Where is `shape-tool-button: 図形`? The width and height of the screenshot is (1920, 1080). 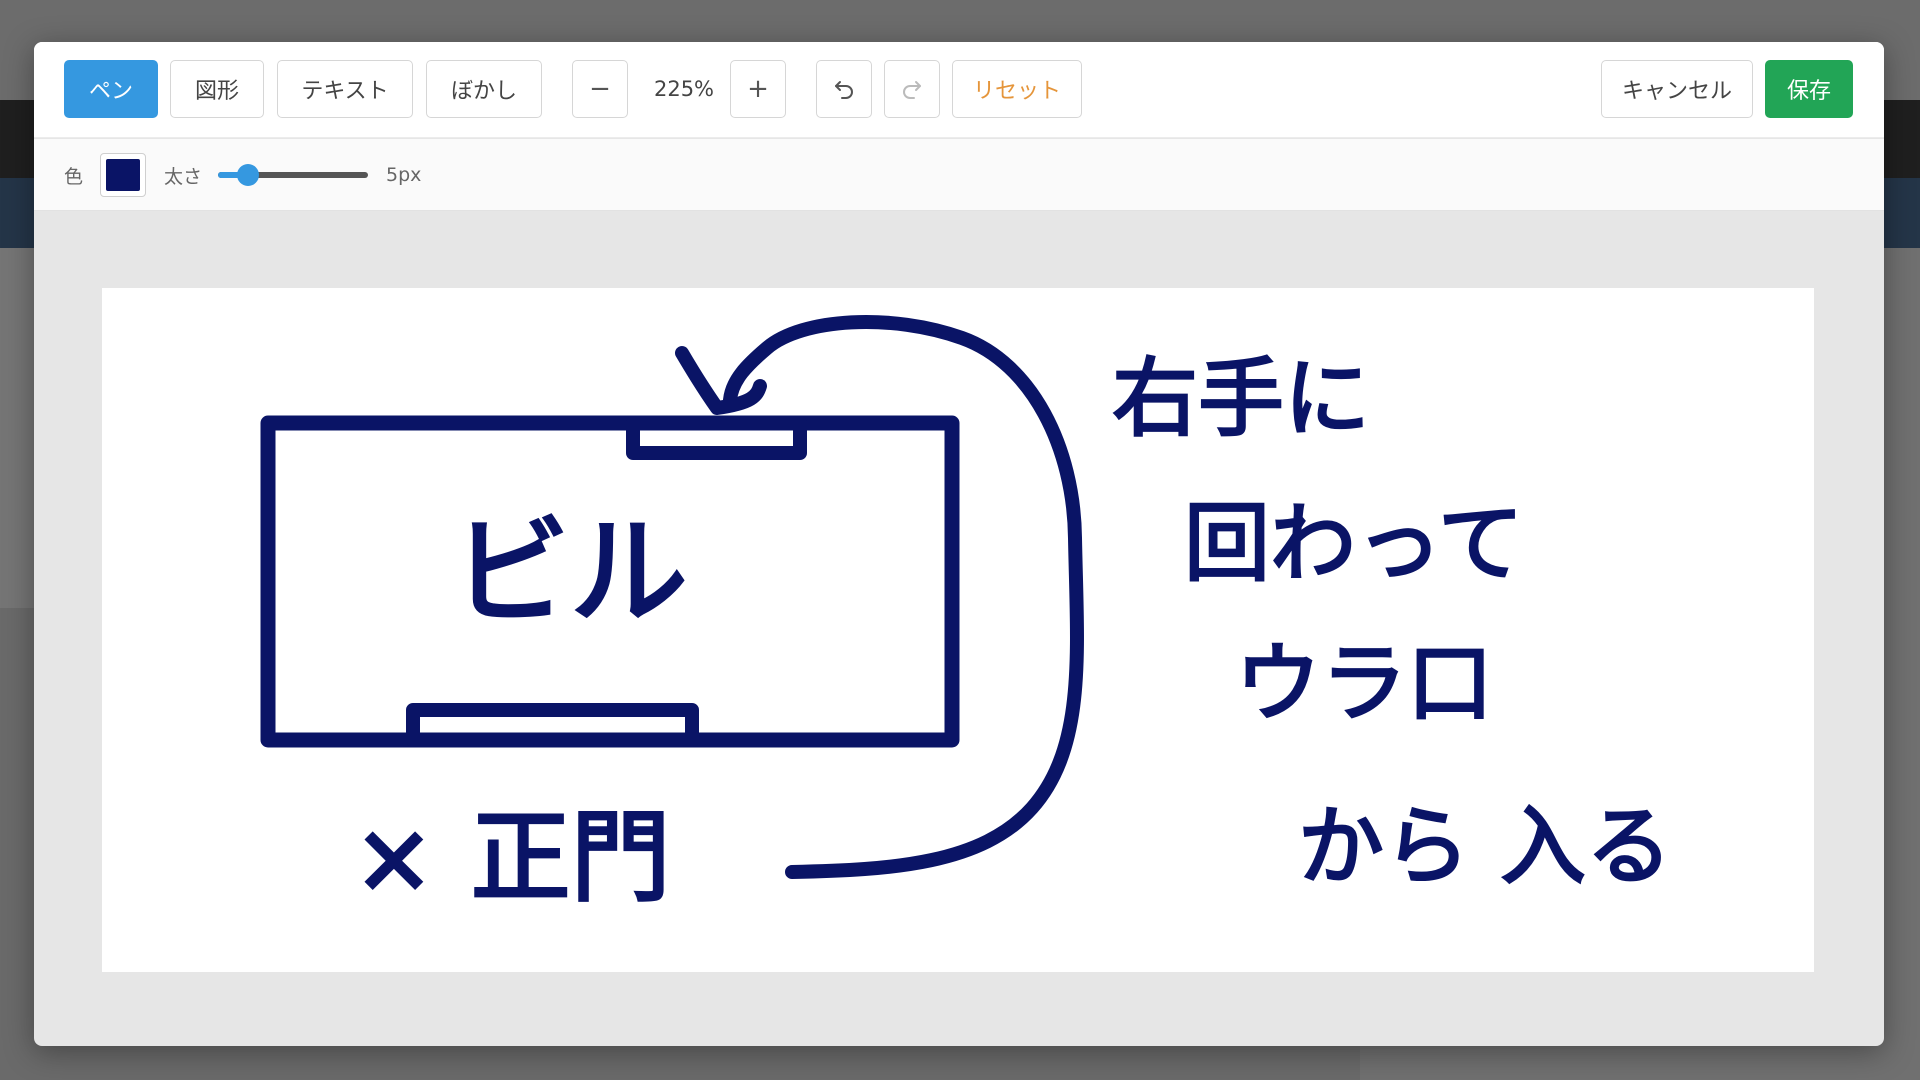 shape-tool-button: 図形 is located at coordinates (217, 89).